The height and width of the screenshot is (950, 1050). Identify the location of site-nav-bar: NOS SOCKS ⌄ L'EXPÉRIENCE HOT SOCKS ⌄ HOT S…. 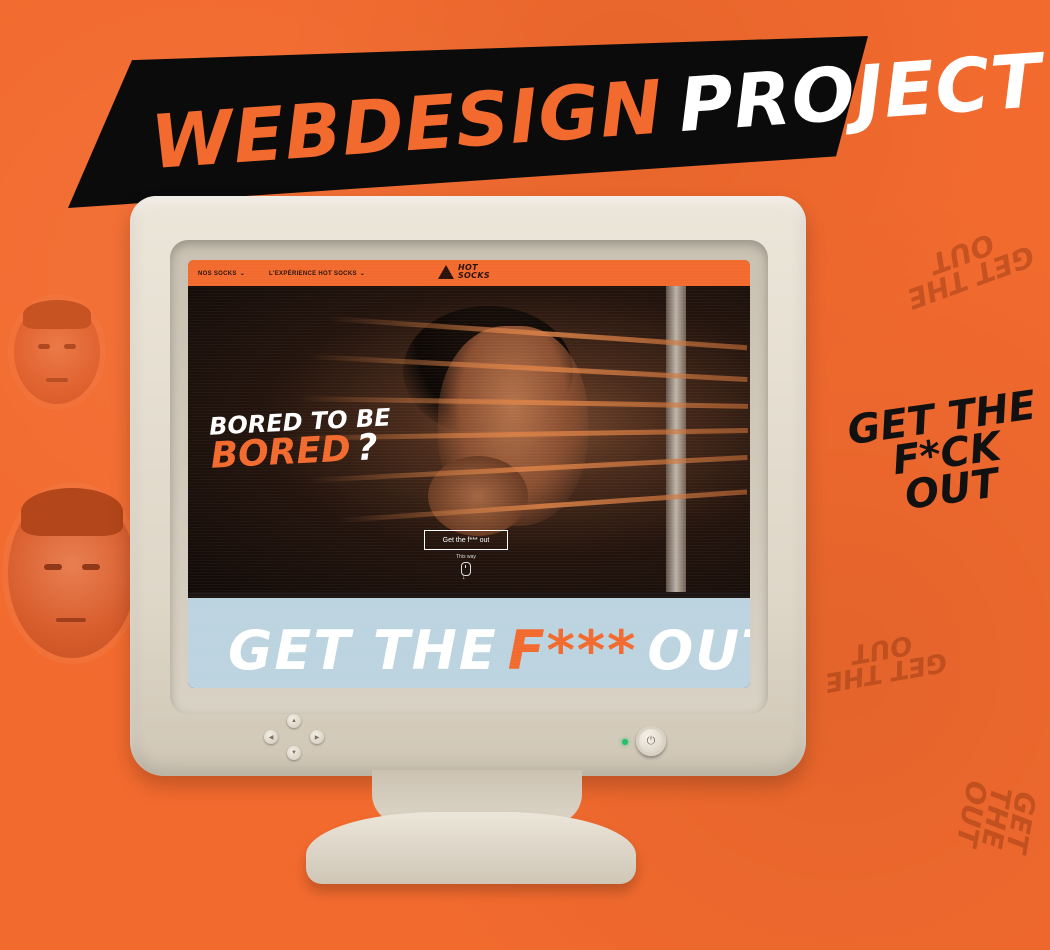
(469, 273).